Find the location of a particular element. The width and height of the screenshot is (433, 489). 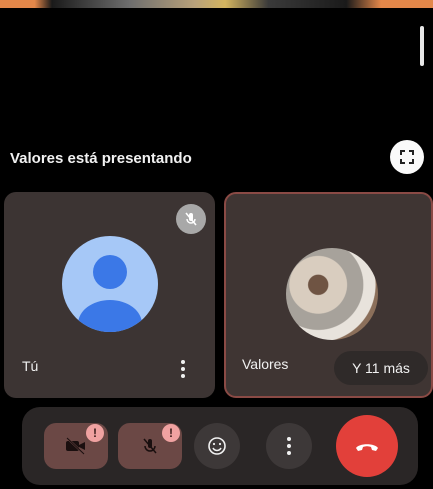

more-vert-icon is located at coordinates (289, 446).